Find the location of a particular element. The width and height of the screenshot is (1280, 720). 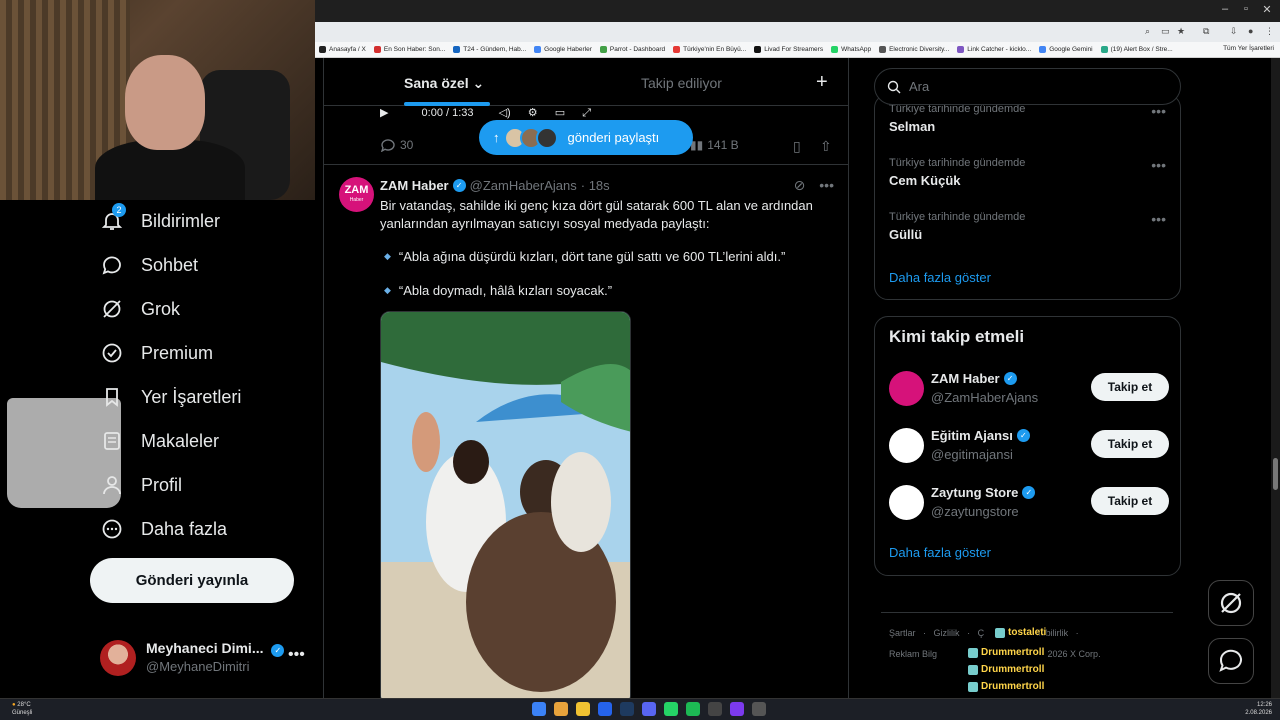

tweet-time: · 18s is located at coordinates (595, 185).